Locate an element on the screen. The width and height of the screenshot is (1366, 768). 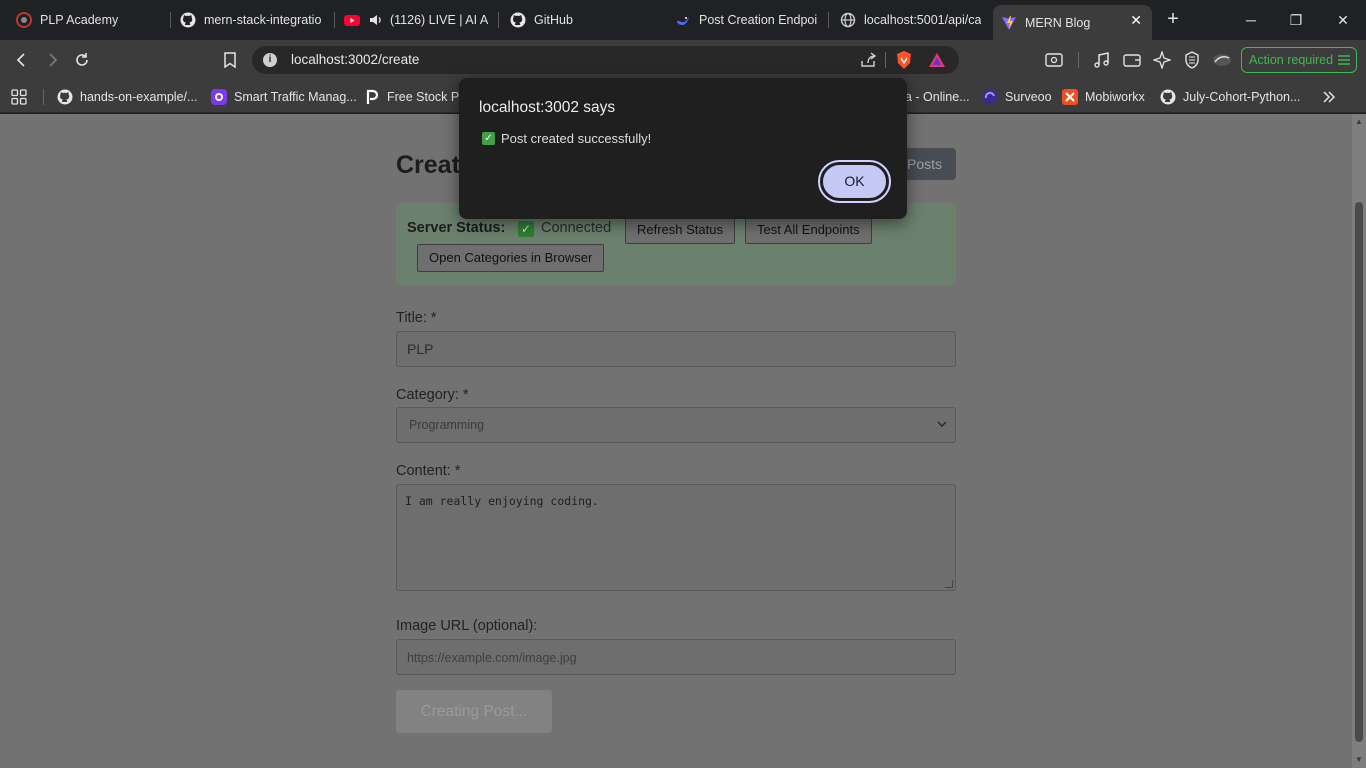
apps-icon is located at coordinates (19, 97).